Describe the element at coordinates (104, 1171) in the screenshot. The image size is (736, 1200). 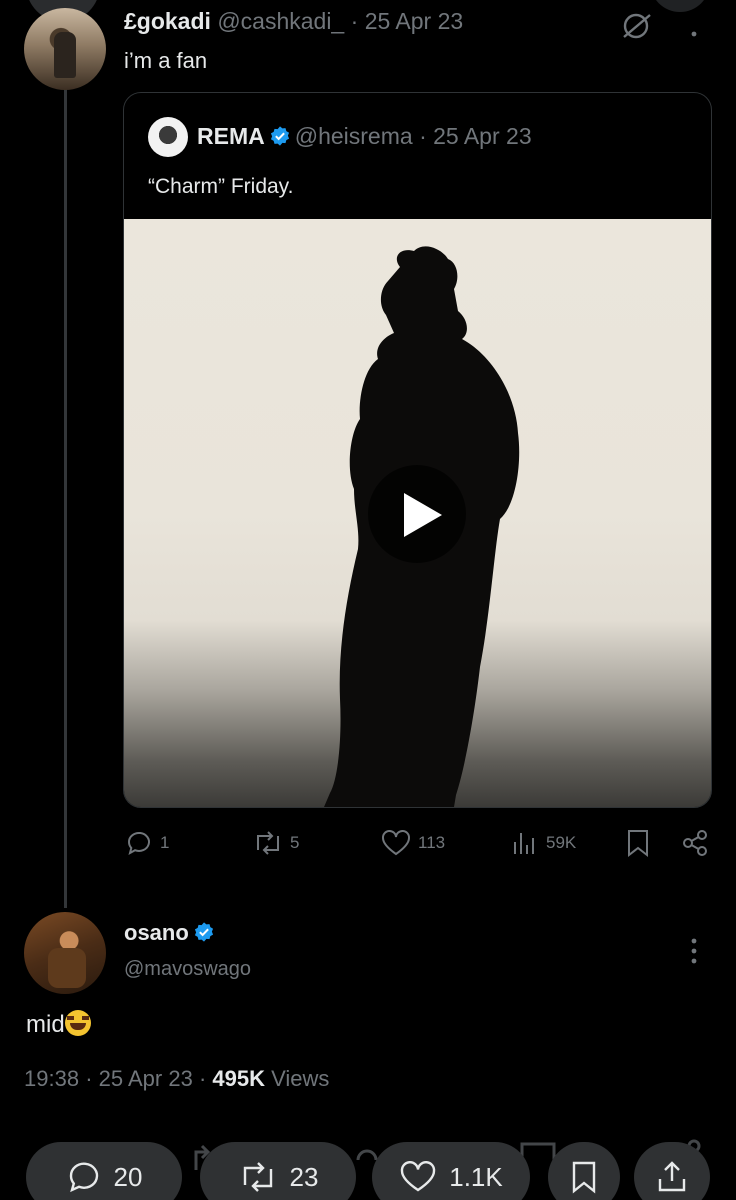
I see `reply-pill-button: 20` at that location.